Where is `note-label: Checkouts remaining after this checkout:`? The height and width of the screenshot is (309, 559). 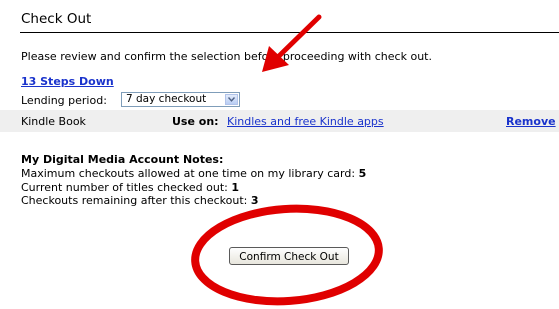
note-label: Checkouts remaining after this checkout: is located at coordinates (134, 200).